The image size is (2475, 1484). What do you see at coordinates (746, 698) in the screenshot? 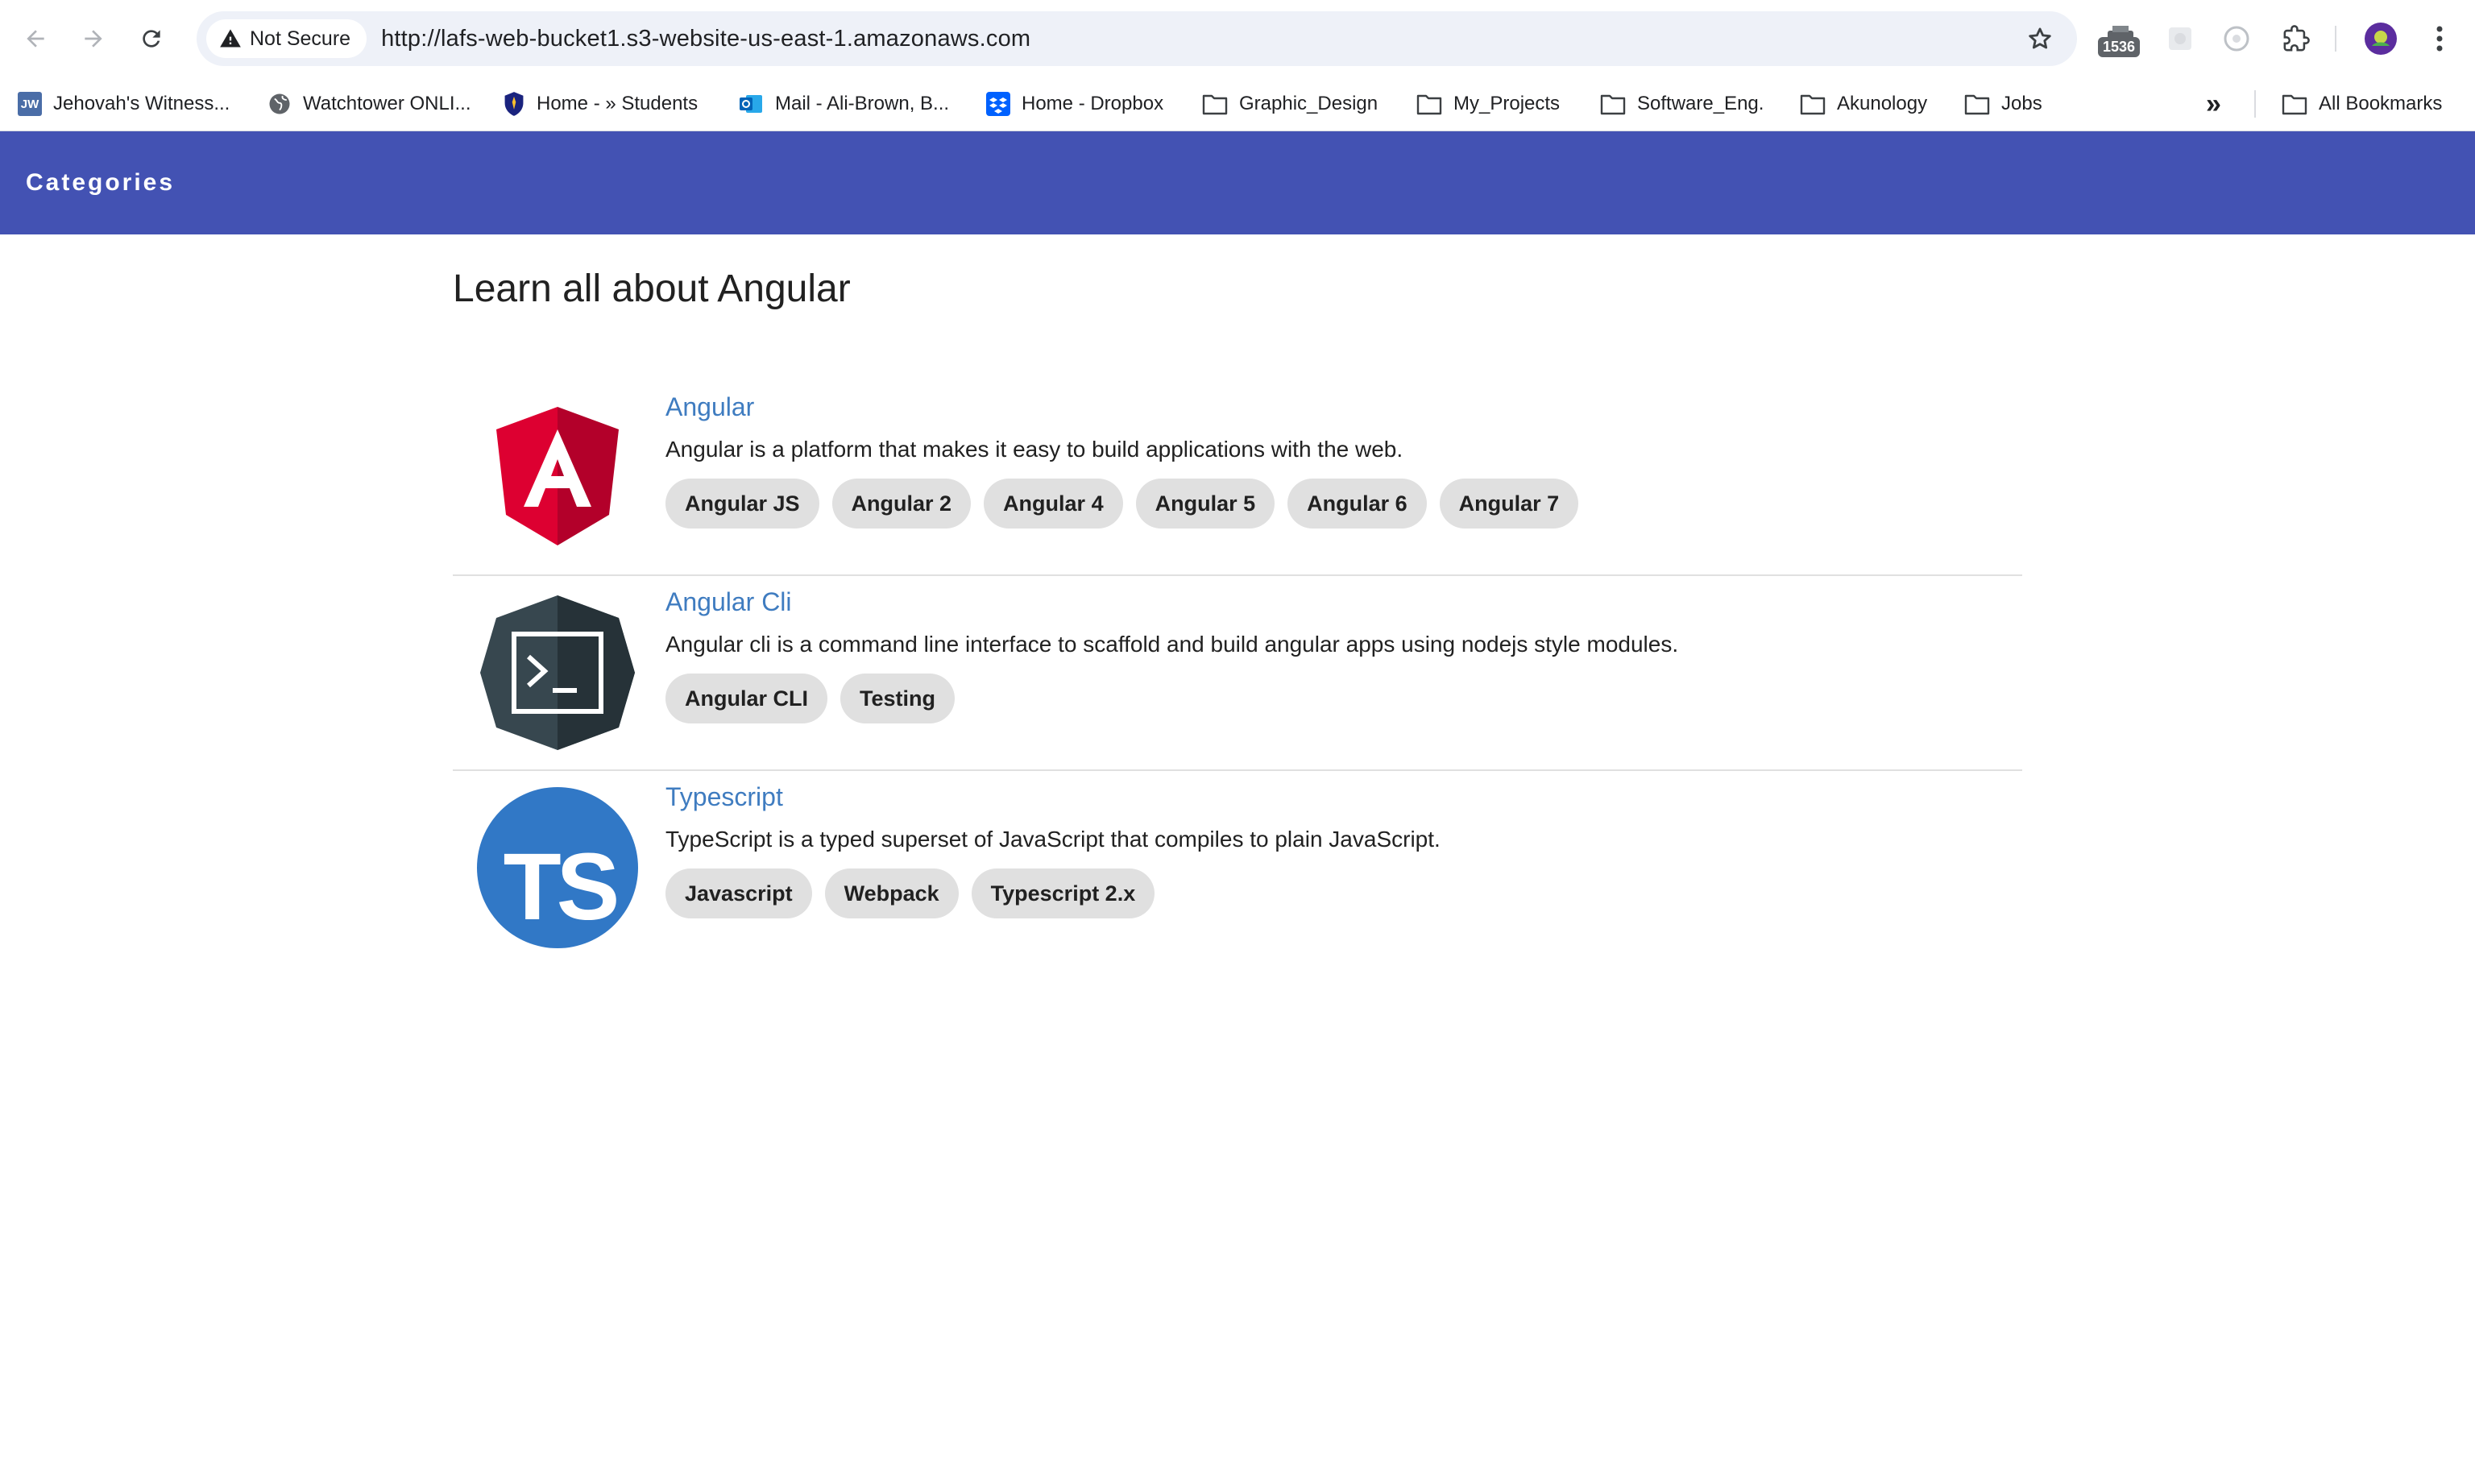
I see `tag-chip: Angular CLI` at bounding box center [746, 698].